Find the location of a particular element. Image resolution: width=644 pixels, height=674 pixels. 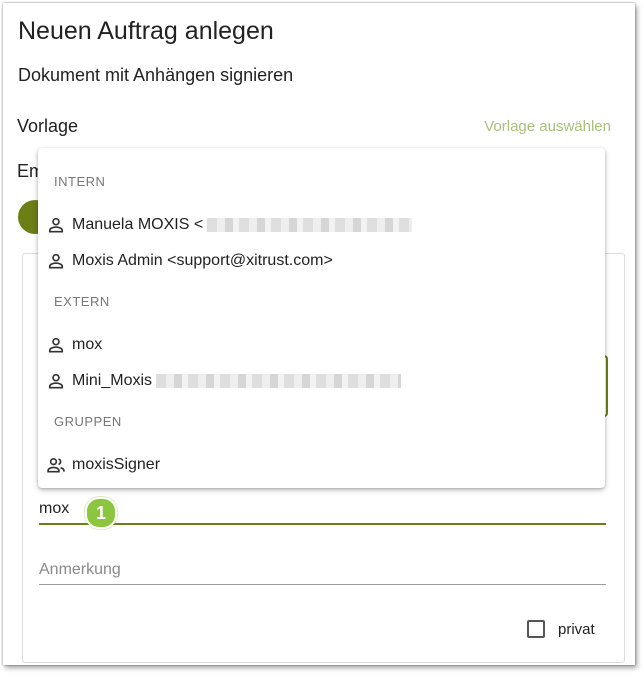

template-label: Vorlage is located at coordinates (48, 126).